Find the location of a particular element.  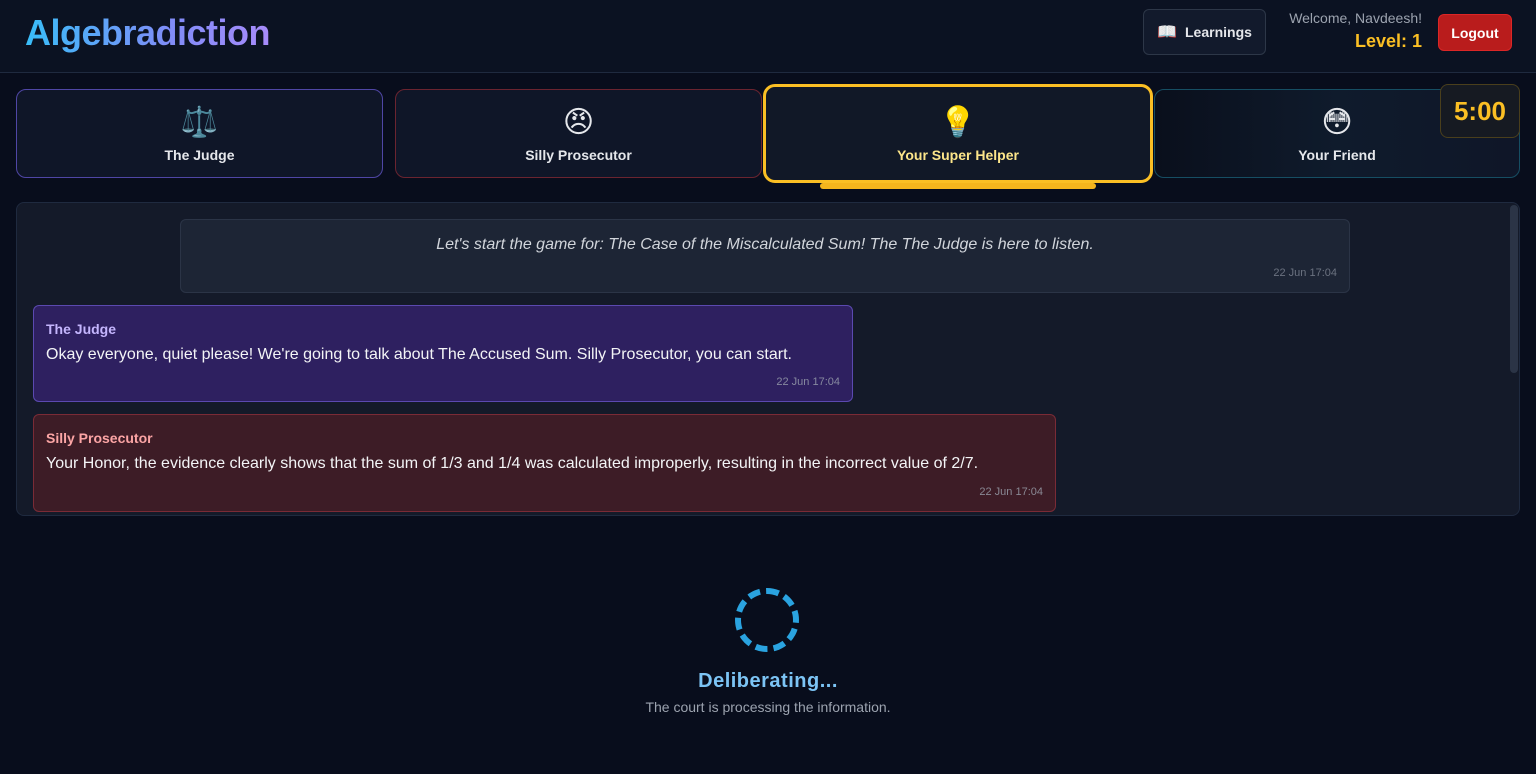

learnings-button: 📖 Learnings is located at coordinates (1204, 32).